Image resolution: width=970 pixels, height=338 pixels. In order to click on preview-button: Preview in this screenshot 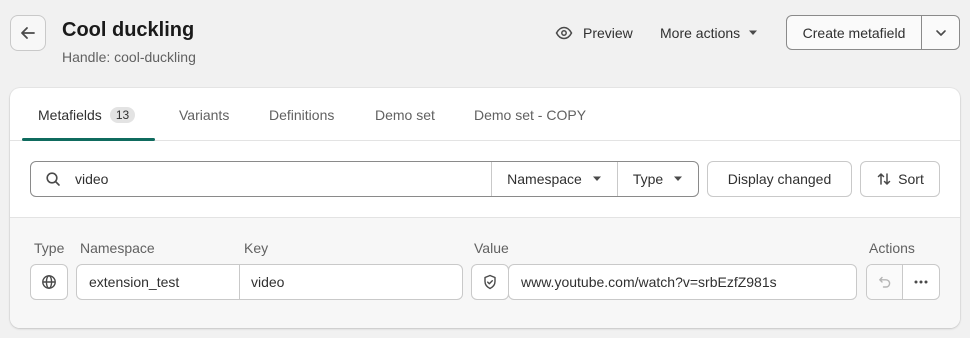, I will do `click(594, 33)`.